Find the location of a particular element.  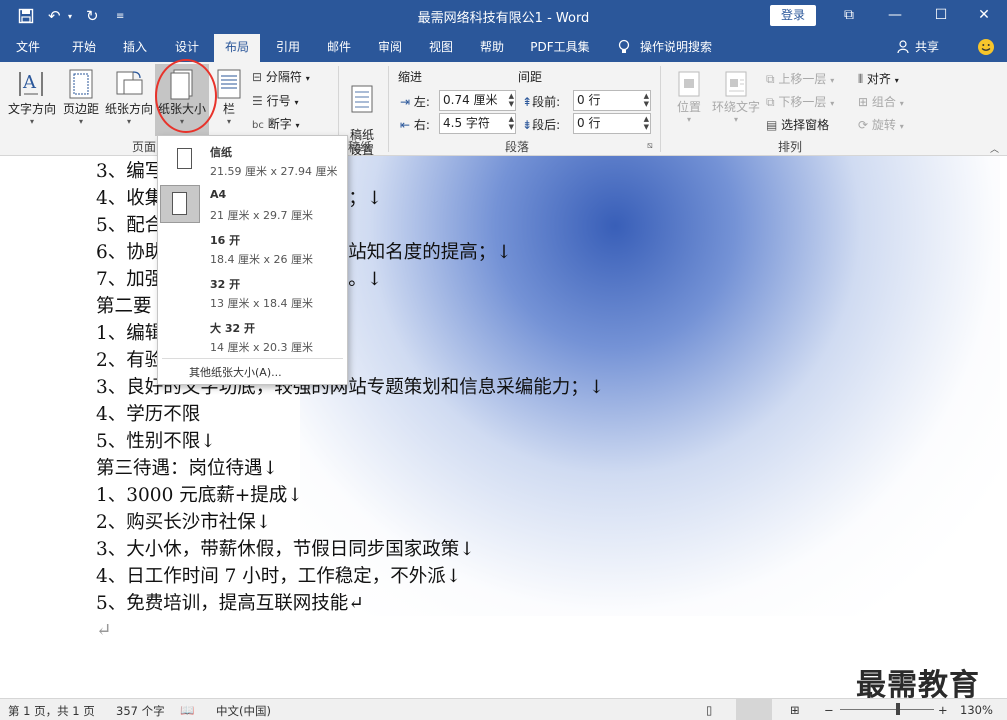

paragraph-group-label: 段落 is located at coordinates (517, 147).